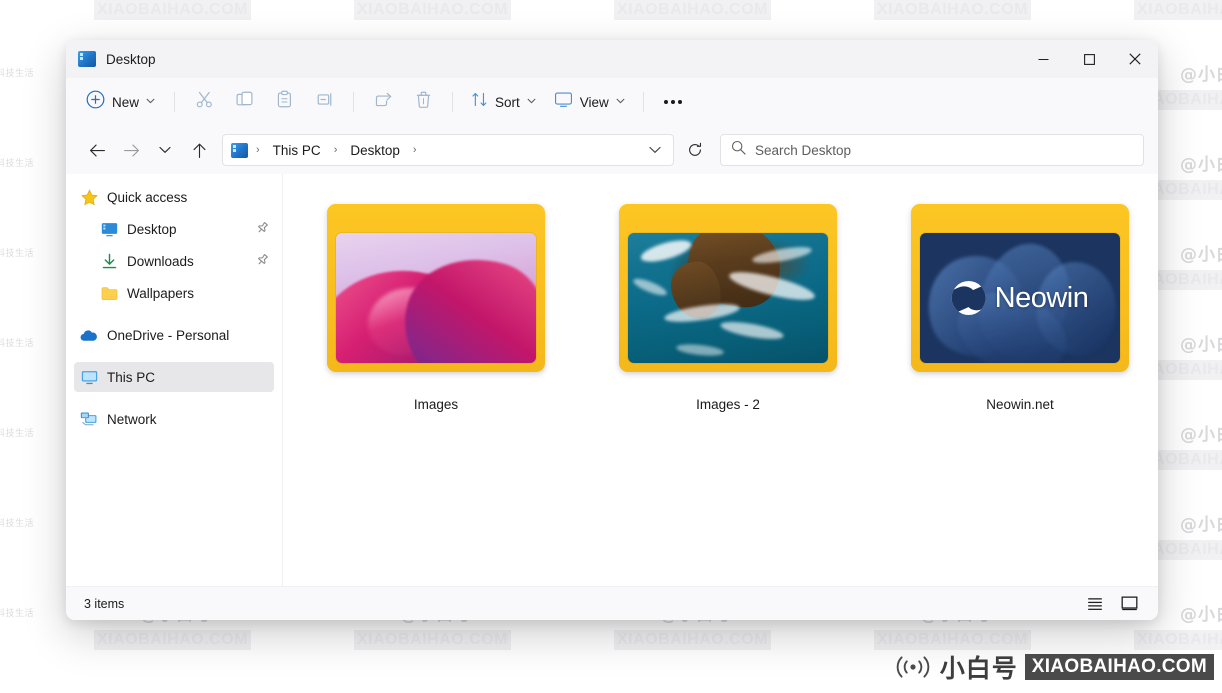  I want to click on scissors-icon, so click(204, 102).